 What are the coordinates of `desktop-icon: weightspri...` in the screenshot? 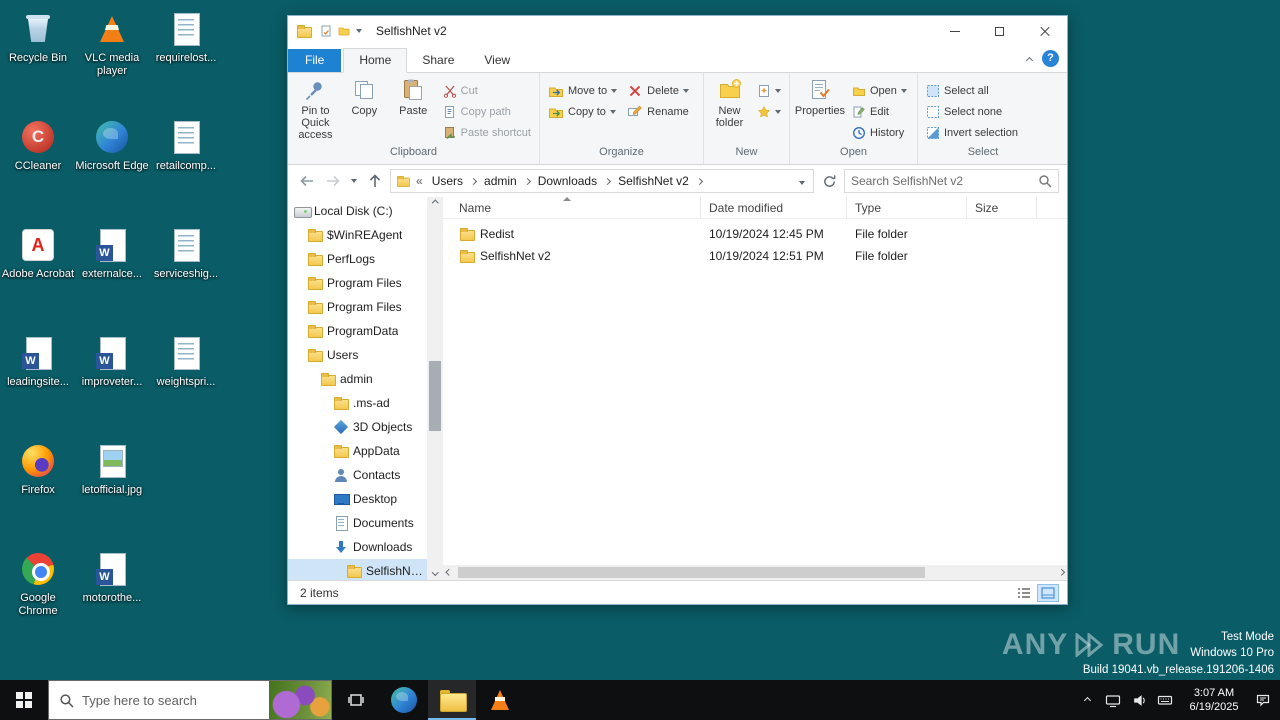 It's located at (186, 388).